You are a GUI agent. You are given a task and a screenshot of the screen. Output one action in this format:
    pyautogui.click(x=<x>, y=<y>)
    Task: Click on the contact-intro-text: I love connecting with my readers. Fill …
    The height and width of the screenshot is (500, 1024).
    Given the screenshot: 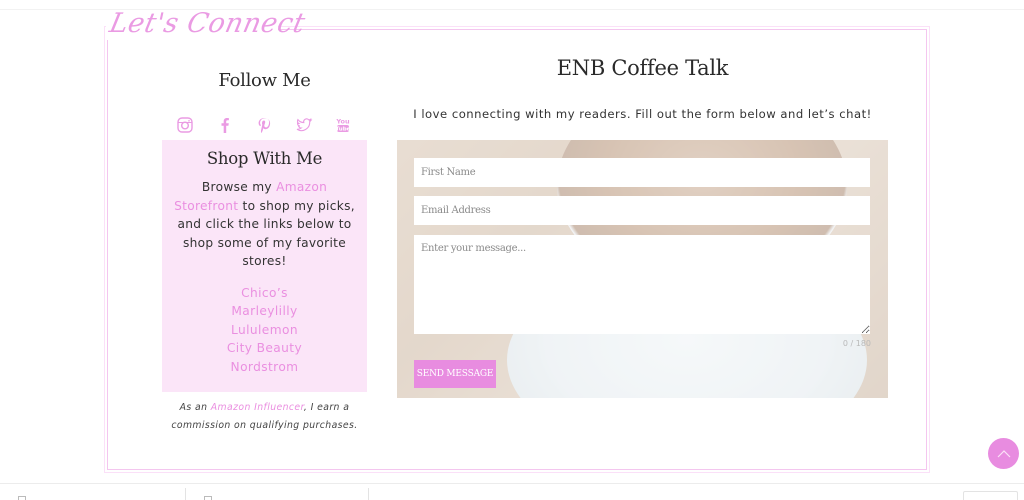 What is the action you would take?
    pyautogui.click(x=642, y=114)
    